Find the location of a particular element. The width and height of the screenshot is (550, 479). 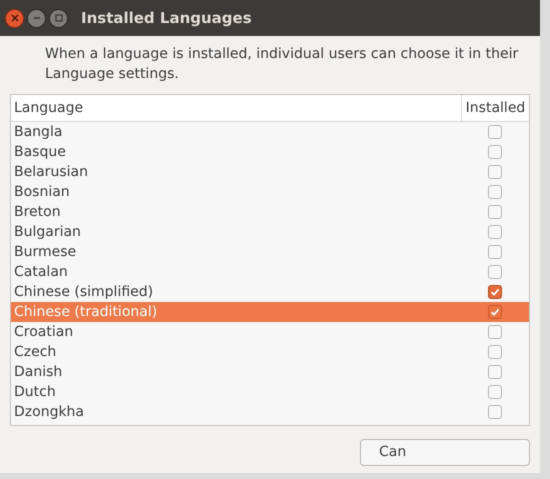

language-name: Breton is located at coordinates (37, 212).